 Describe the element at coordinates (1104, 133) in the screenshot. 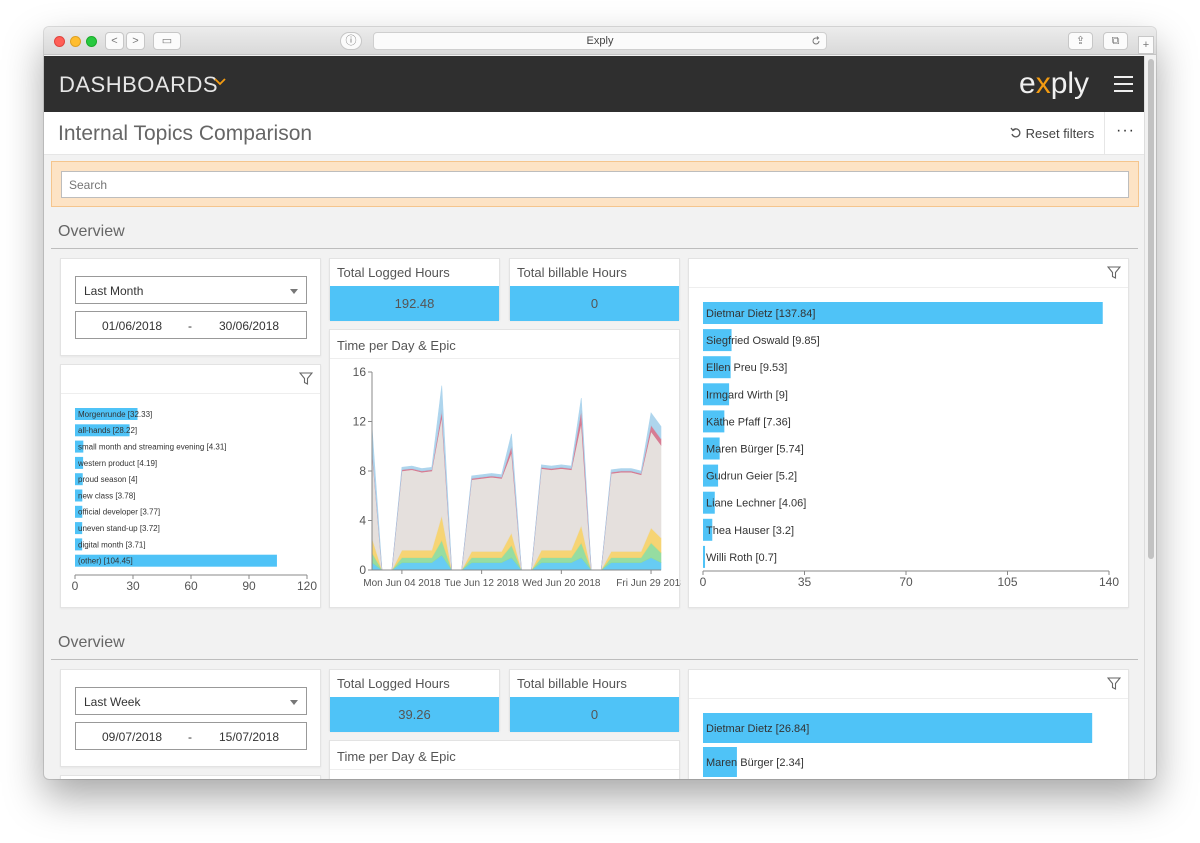

I see `header-divider` at that location.